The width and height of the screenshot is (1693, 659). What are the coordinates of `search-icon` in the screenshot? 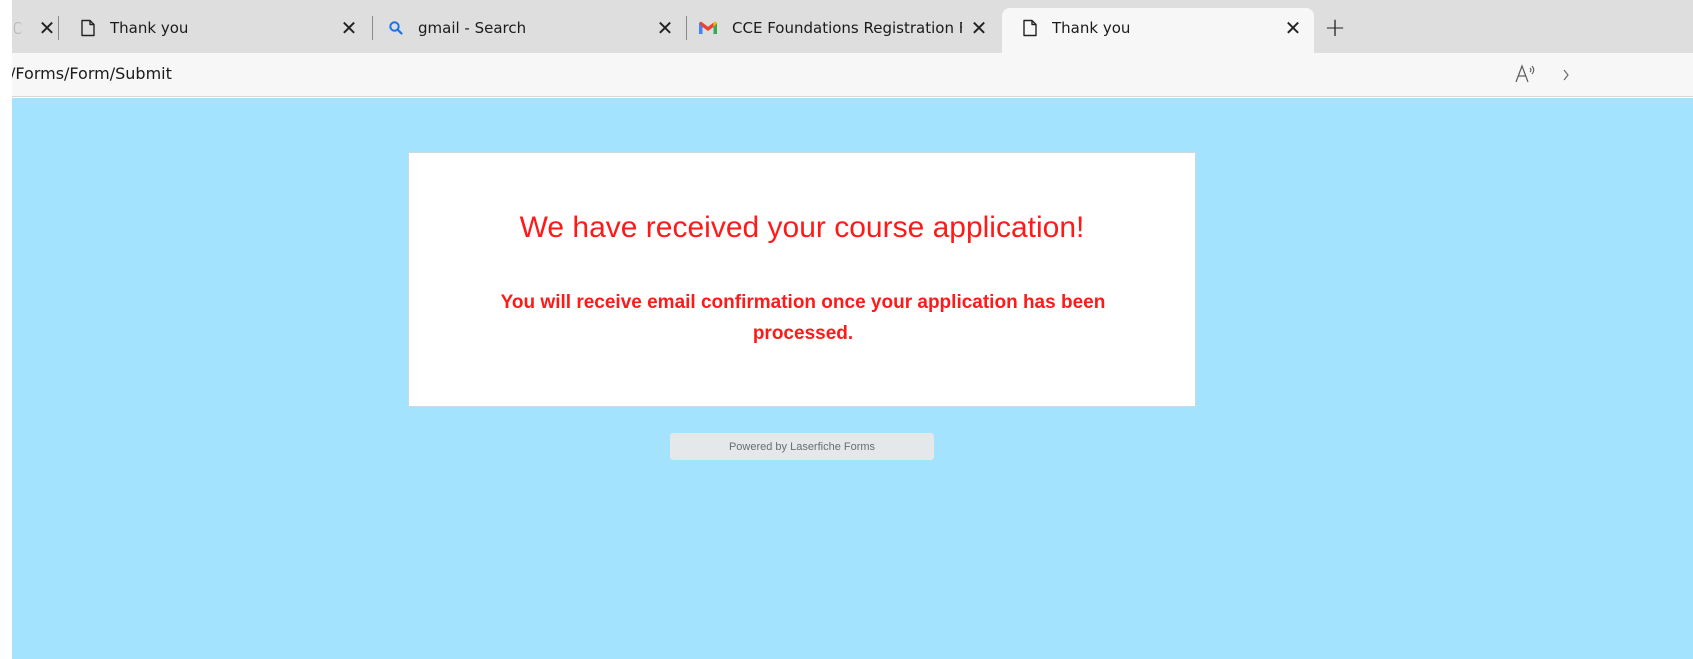 It's located at (396, 28).